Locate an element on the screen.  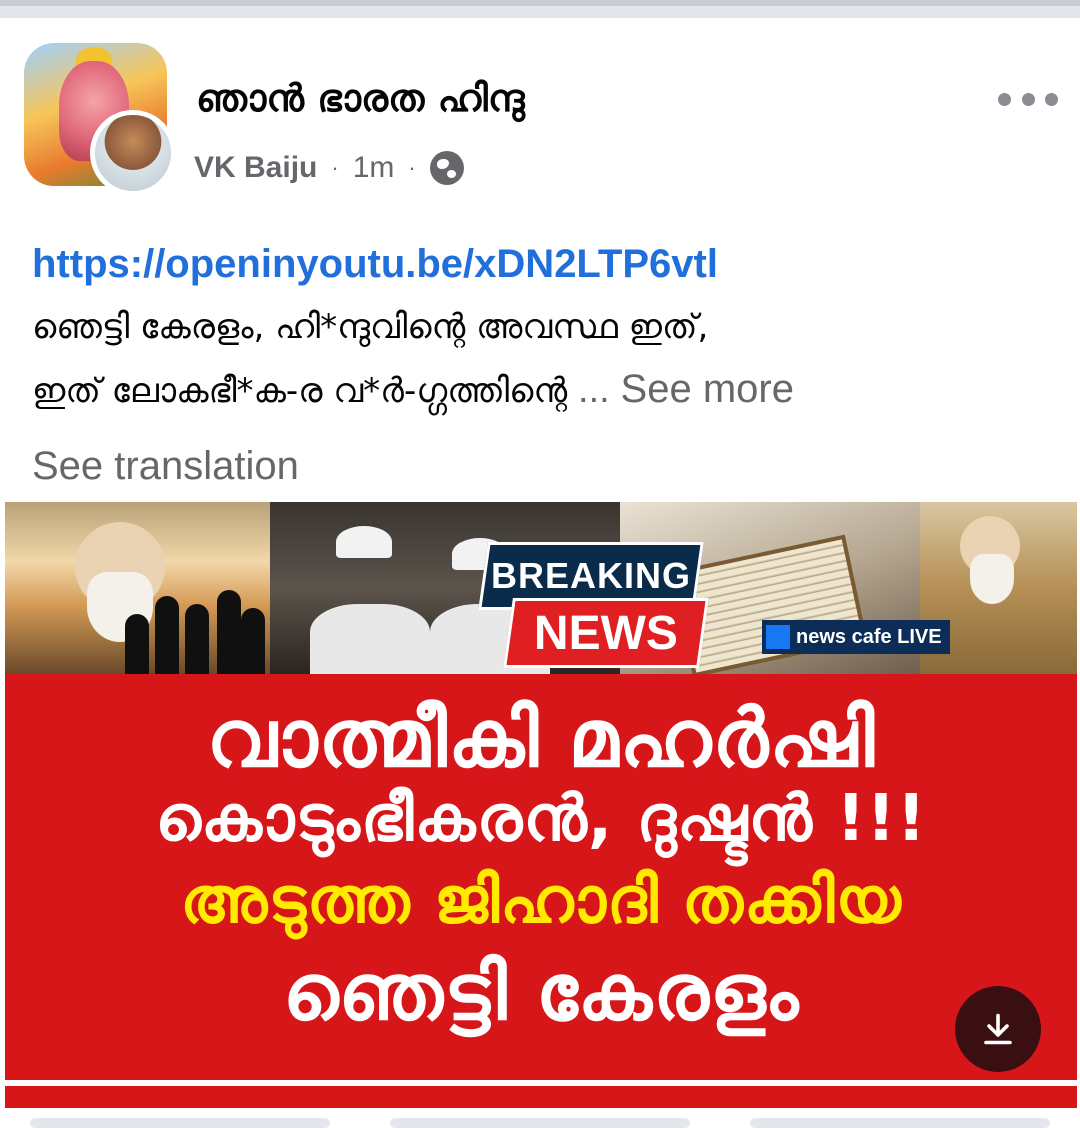
post-link: https://openinyoutu.be/xDN2LTP6vtl is located at coordinates (547, 264).